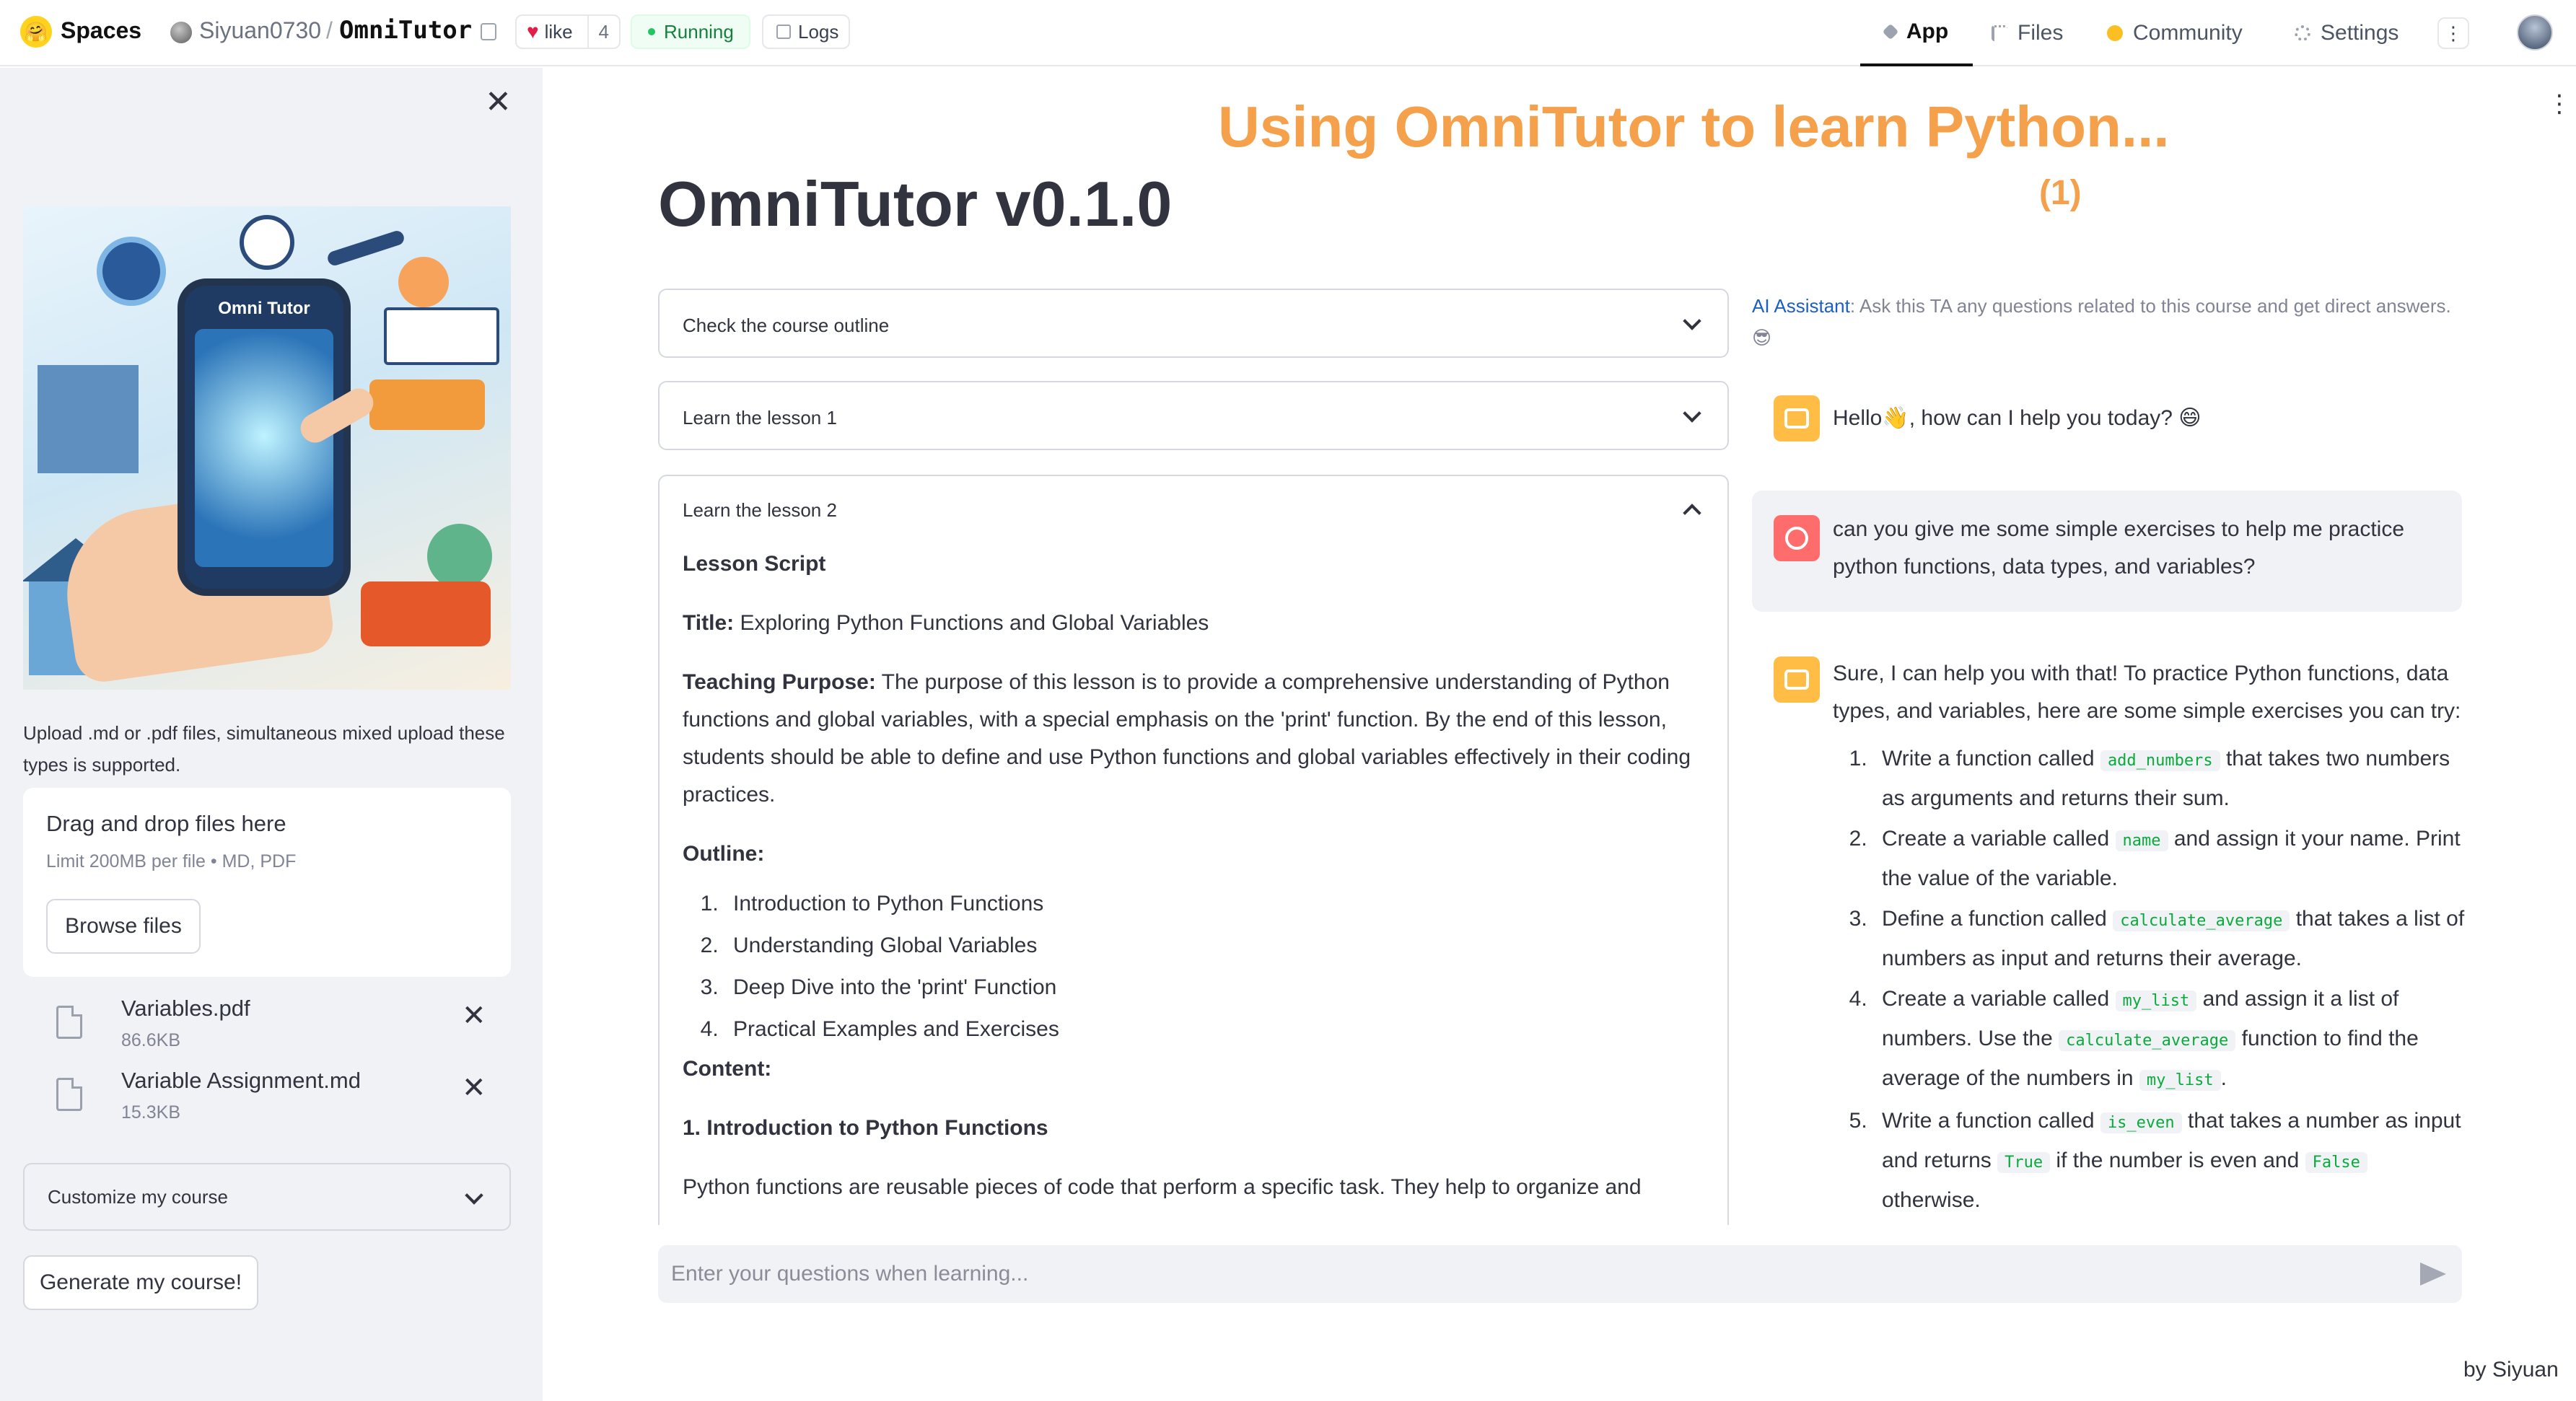 The height and width of the screenshot is (1401, 2576). I want to click on outline-label: Outline:, so click(724, 854).